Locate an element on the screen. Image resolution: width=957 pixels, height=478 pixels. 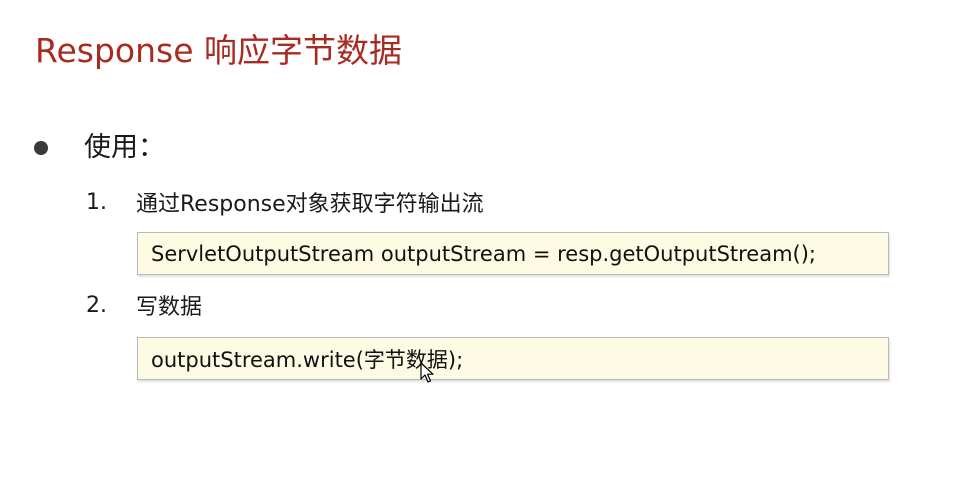
step-text: 通过Response对象获取字符输出流 is located at coordinates (310, 204).